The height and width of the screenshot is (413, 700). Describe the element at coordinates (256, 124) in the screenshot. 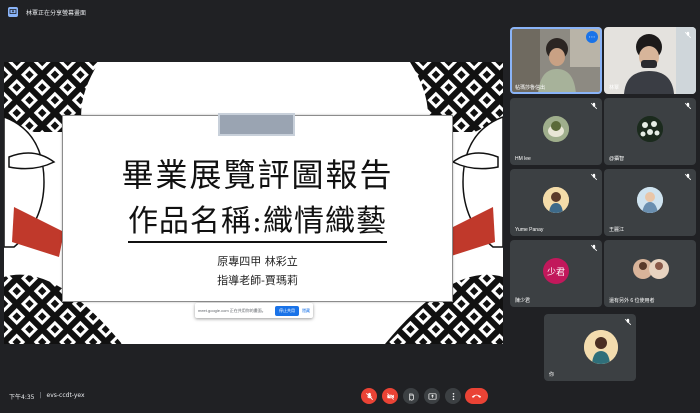

I see `slide-title-tab` at that location.